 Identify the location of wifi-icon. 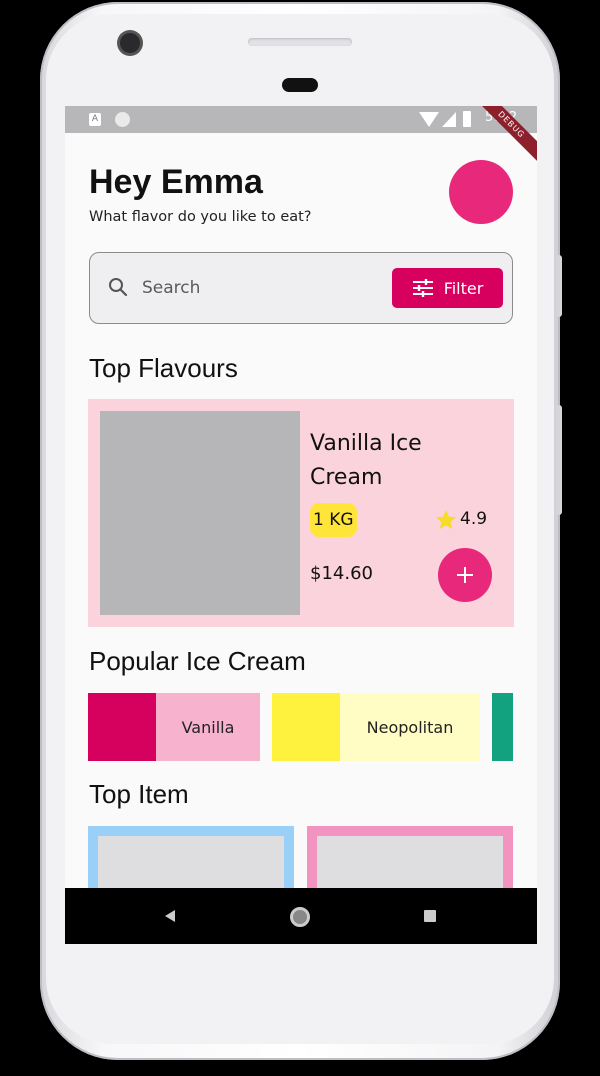
(429, 119).